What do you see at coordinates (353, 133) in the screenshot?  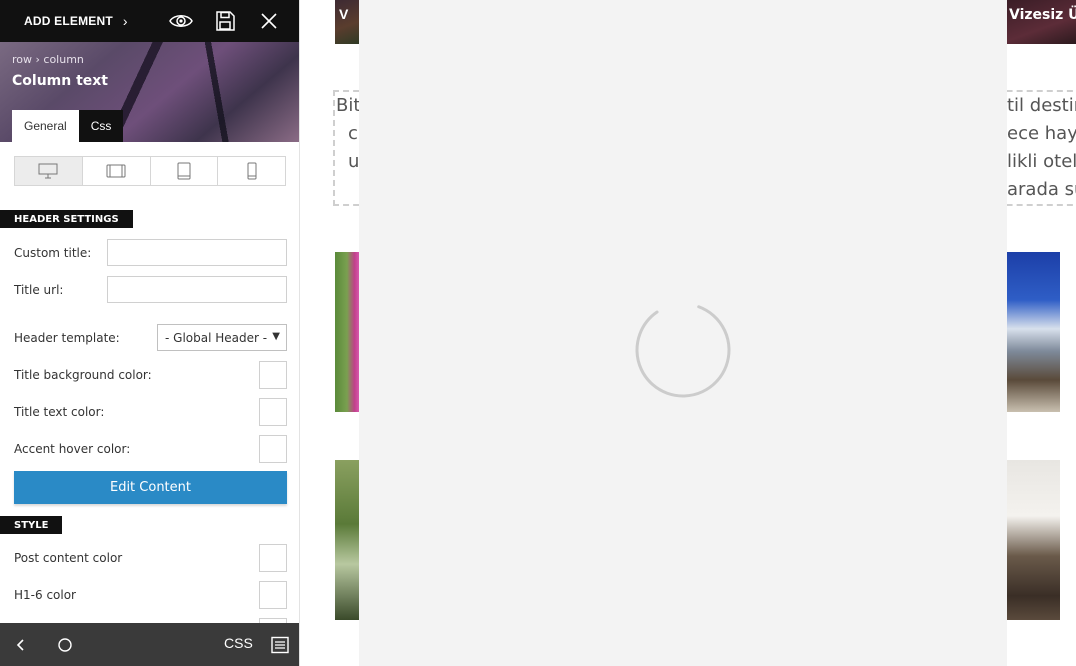 I see `text-fragment-left: c` at bounding box center [353, 133].